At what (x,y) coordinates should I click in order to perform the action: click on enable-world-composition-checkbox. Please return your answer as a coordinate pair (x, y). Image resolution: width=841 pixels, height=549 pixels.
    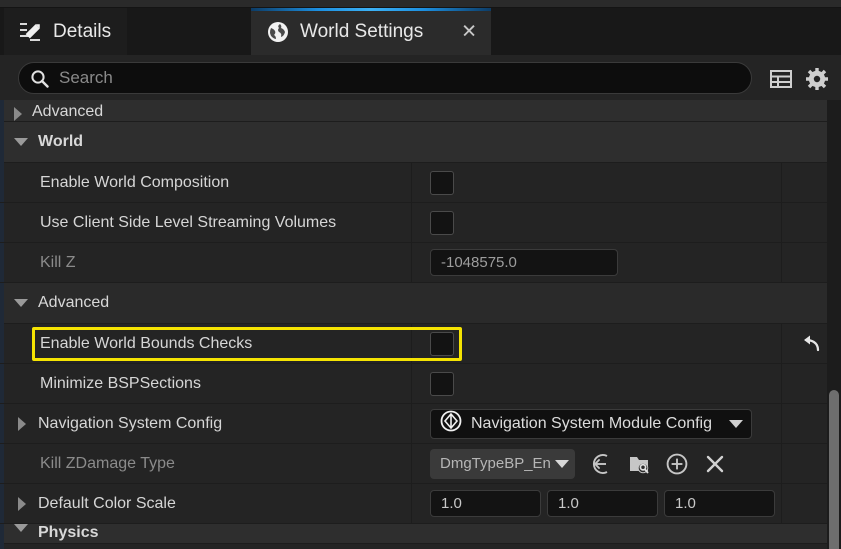
    Looking at the image, I should click on (442, 182).